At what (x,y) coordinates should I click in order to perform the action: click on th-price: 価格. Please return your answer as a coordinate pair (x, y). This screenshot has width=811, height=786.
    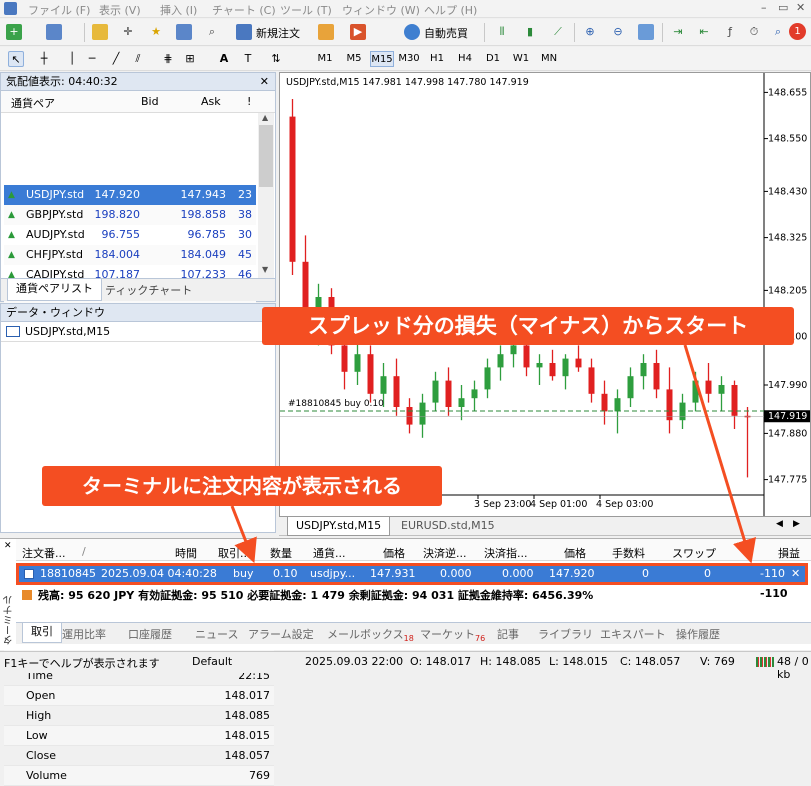
    Looking at the image, I should click on (394, 553).